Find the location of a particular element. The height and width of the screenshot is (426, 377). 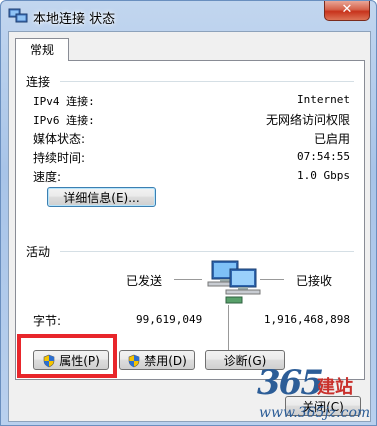

received-label: 已接收 is located at coordinates (314, 281).